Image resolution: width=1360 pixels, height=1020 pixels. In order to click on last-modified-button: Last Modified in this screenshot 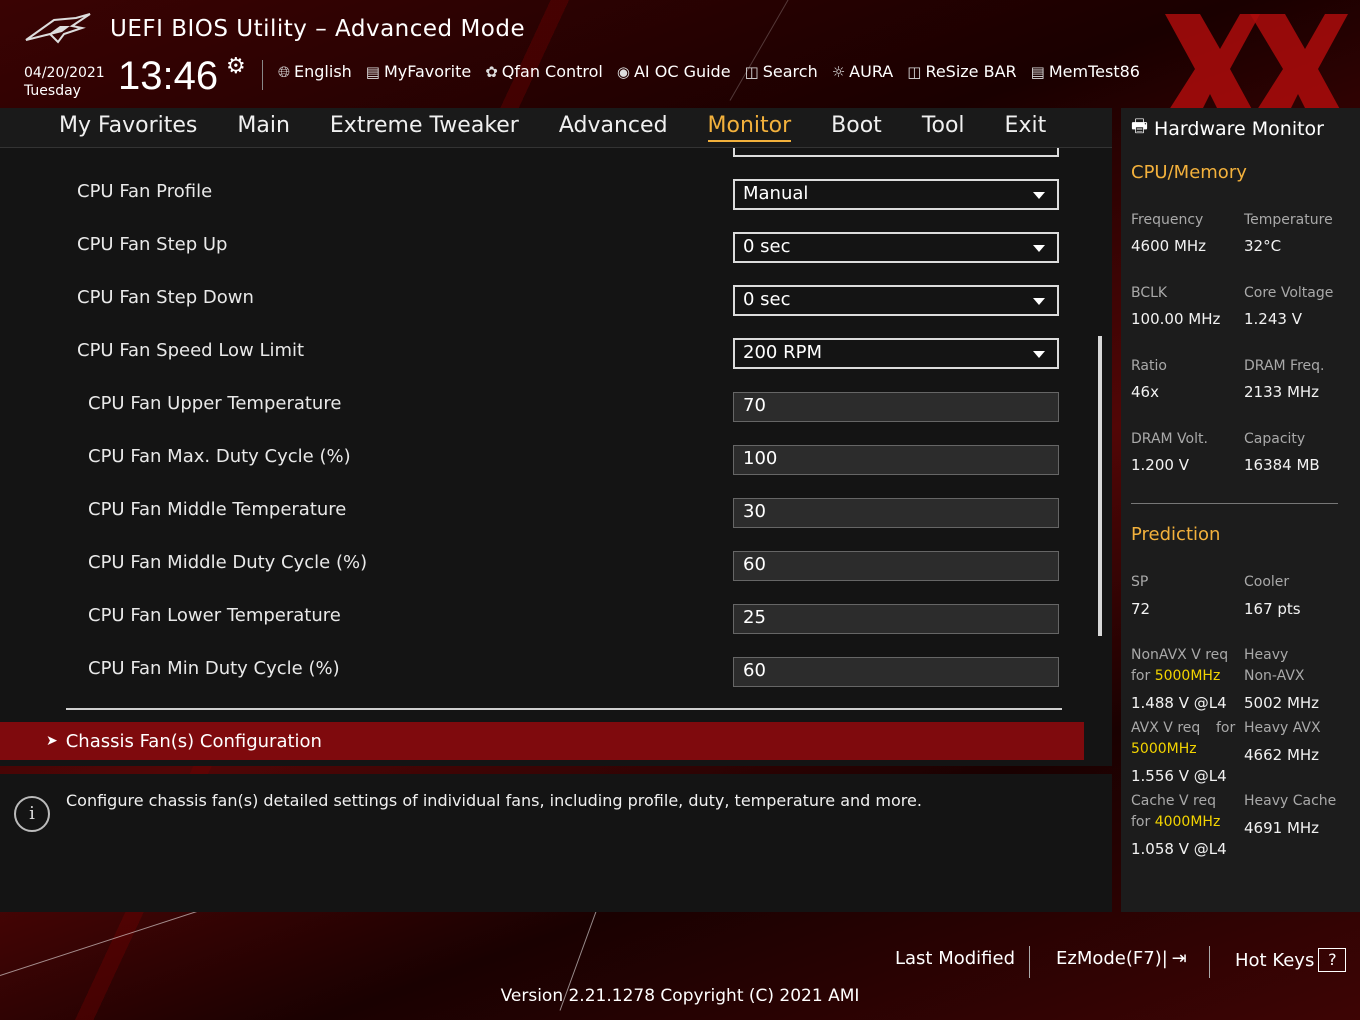, I will do `click(955, 958)`.